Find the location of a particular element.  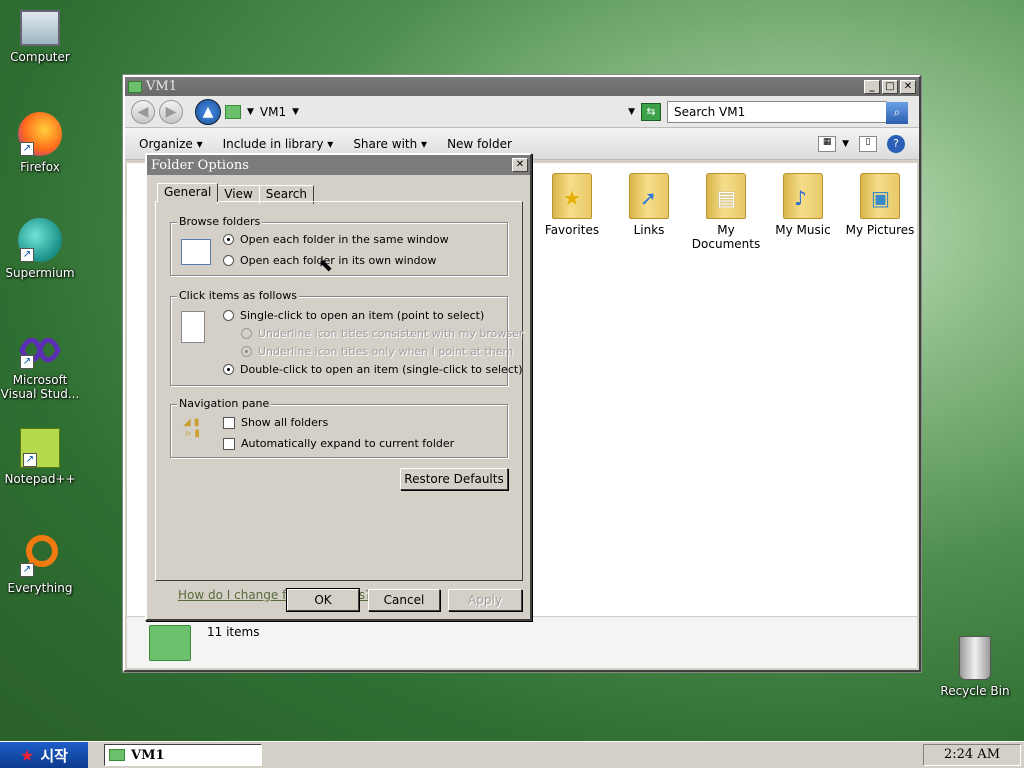

address-history-chevron-icon: ▼ is located at coordinates (631, 112).